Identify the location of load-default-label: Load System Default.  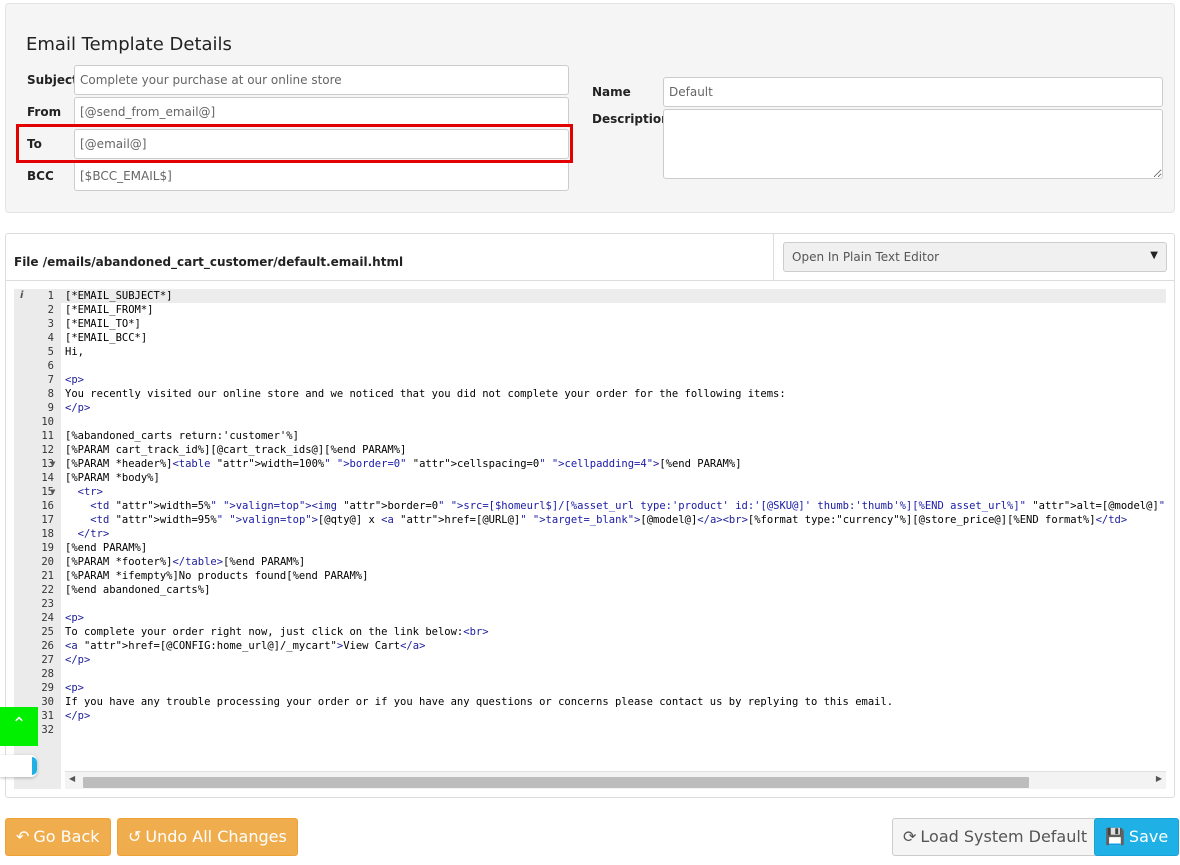
(1004, 836).